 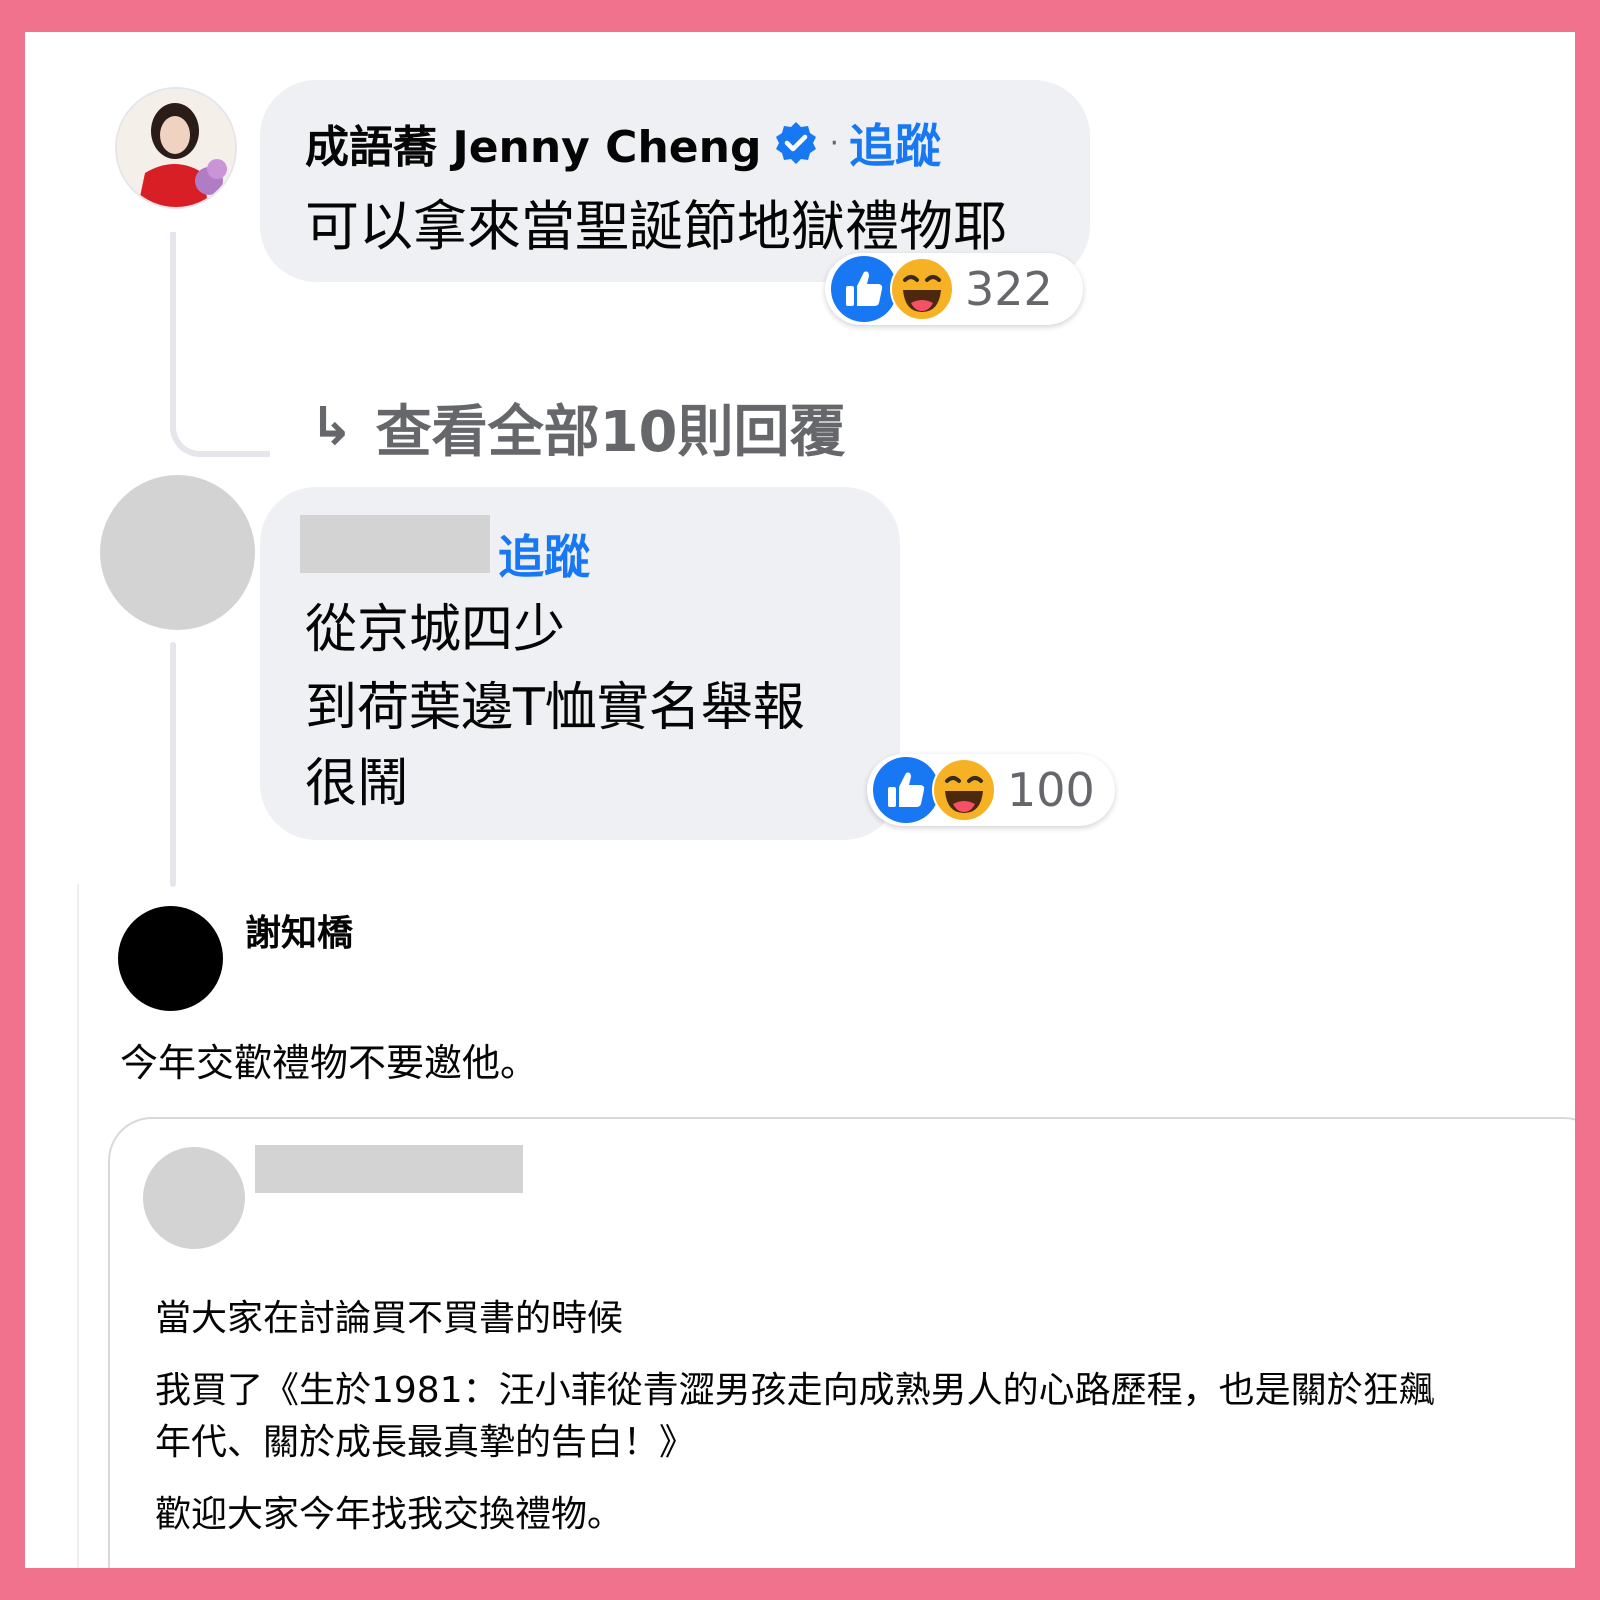 What do you see at coordinates (170, 958) in the screenshot?
I see `avatar-post-author` at bounding box center [170, 958].